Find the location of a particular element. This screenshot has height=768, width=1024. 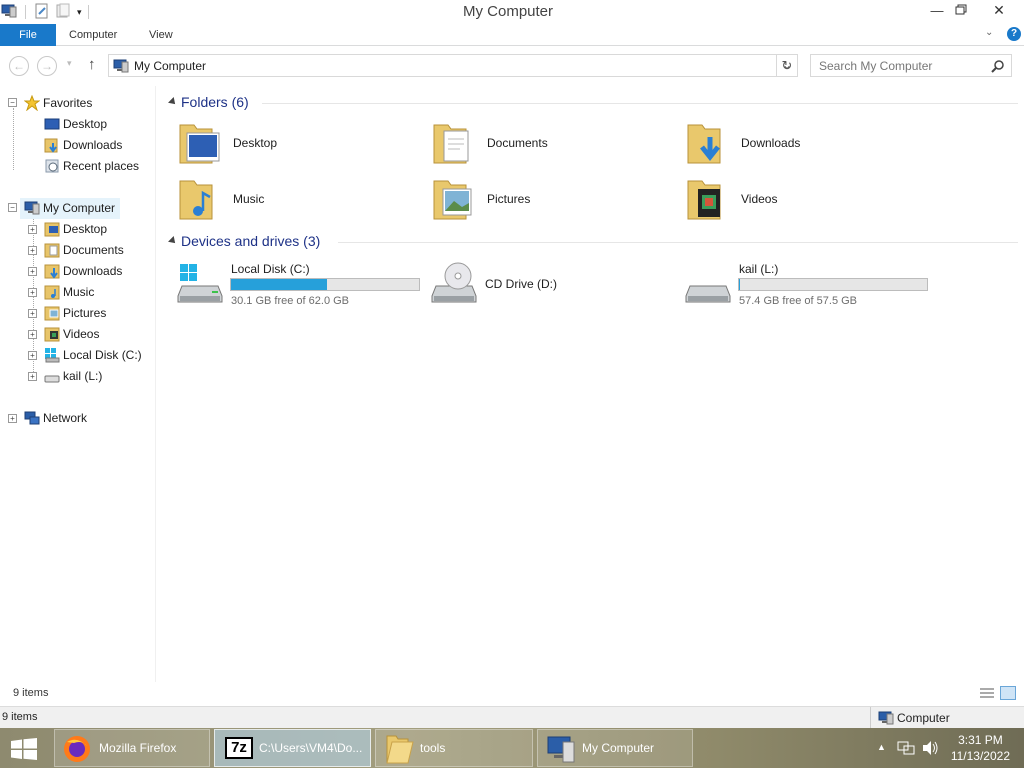

up-arrow-icon: ↑ is located at coordinates (92, 64).